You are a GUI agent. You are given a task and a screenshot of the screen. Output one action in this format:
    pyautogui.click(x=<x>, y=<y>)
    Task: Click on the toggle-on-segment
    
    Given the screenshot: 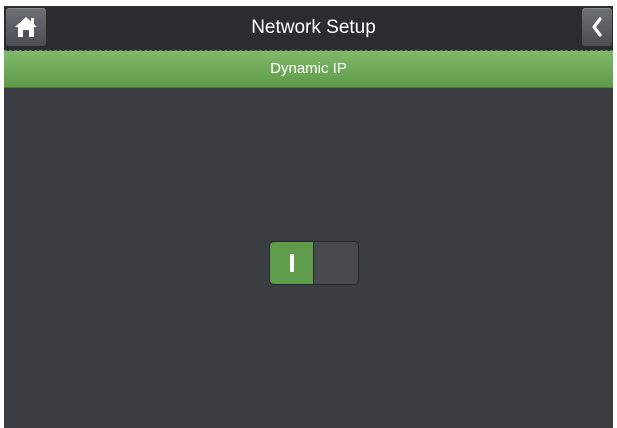 What is the action you would take?
    pyautogui.click(x=292, y=263)
    